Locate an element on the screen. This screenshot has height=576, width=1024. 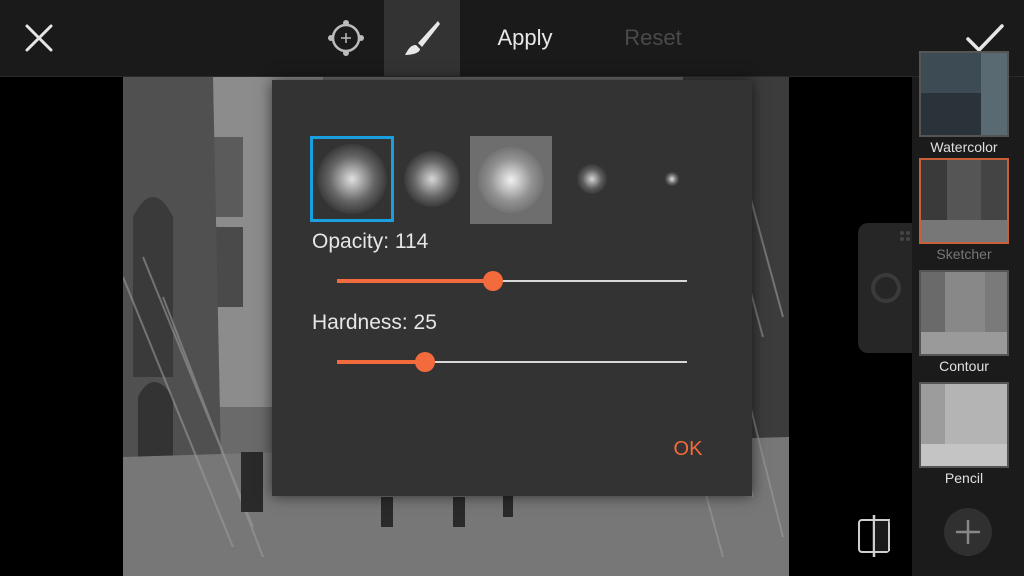
close-icon is located at coordinates (39, 38).